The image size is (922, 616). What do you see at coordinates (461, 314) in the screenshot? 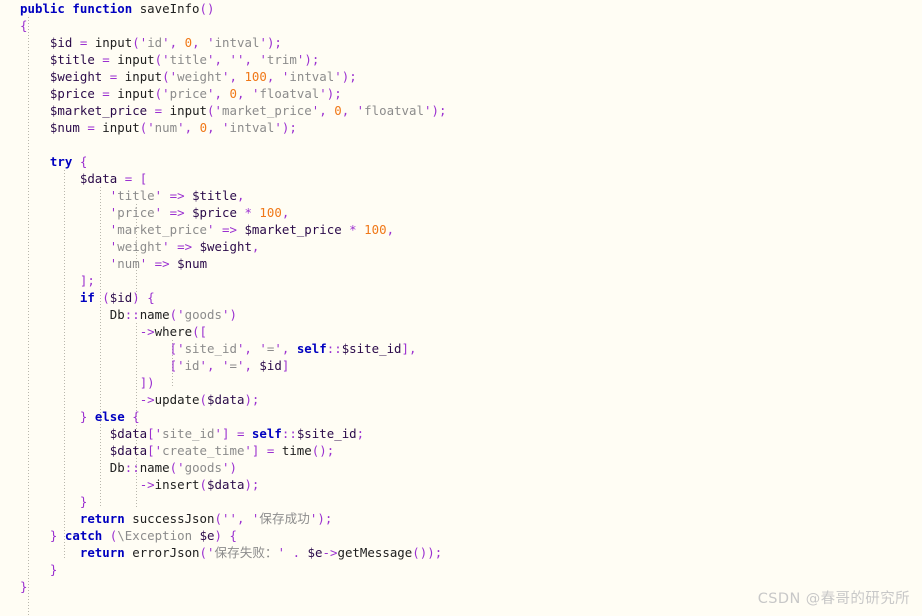
I see `code-line-19: Db::name('goods')` at bounding box center [461, 314].